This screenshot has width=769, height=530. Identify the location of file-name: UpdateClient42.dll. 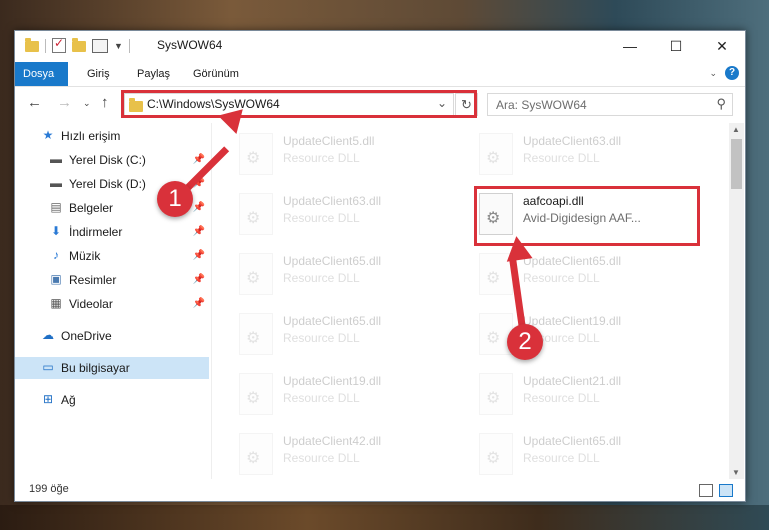
(332, 441).